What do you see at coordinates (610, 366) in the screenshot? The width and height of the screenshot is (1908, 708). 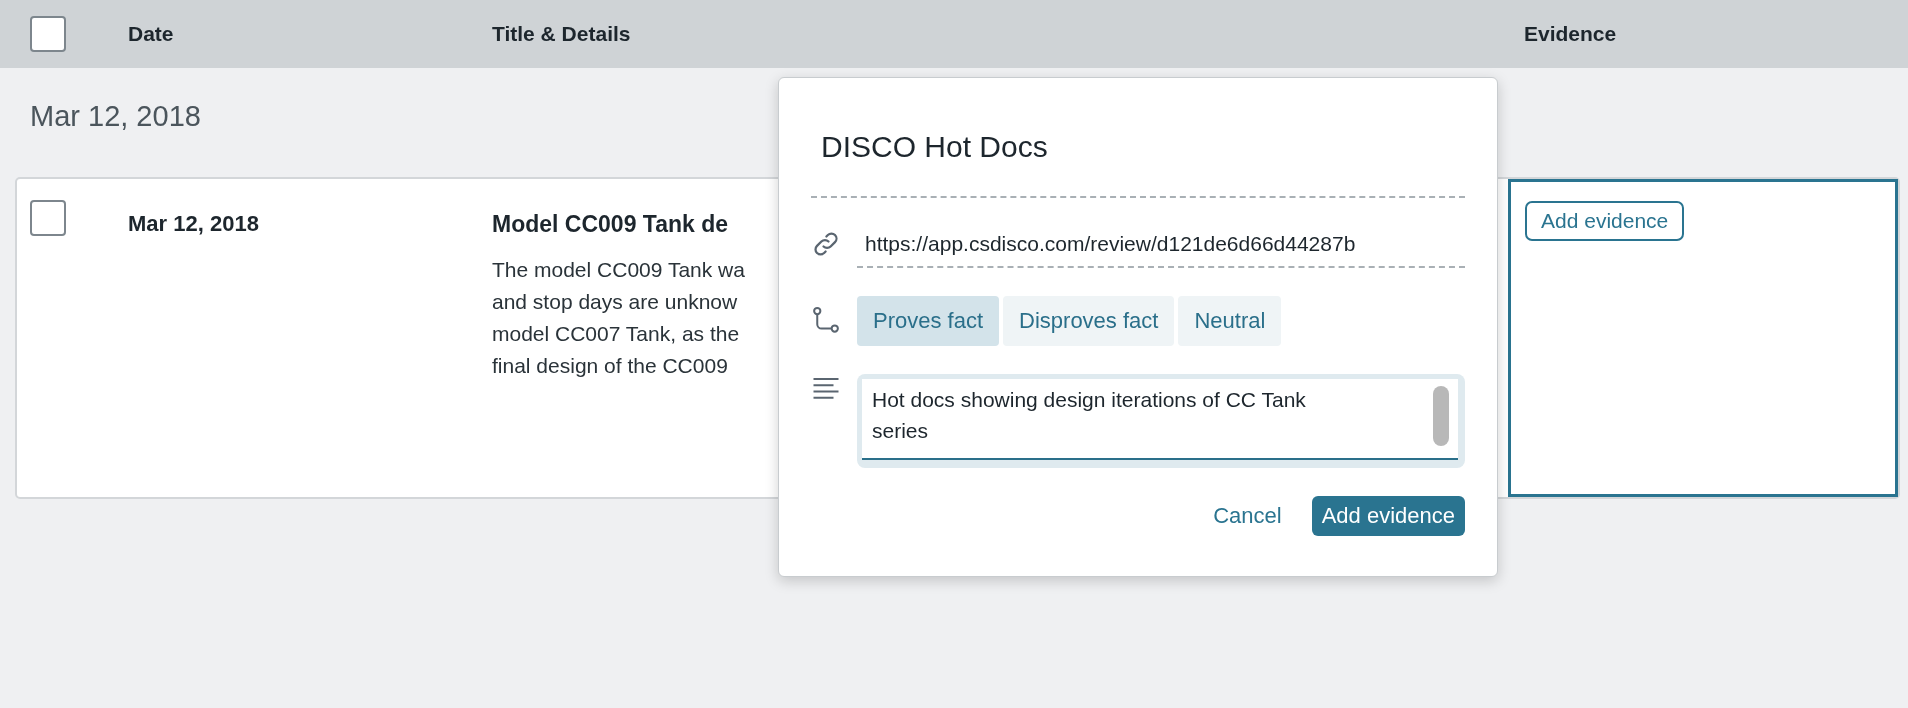 I see `details-text-line: final design of the CC009` at bounding box center [610, 366].